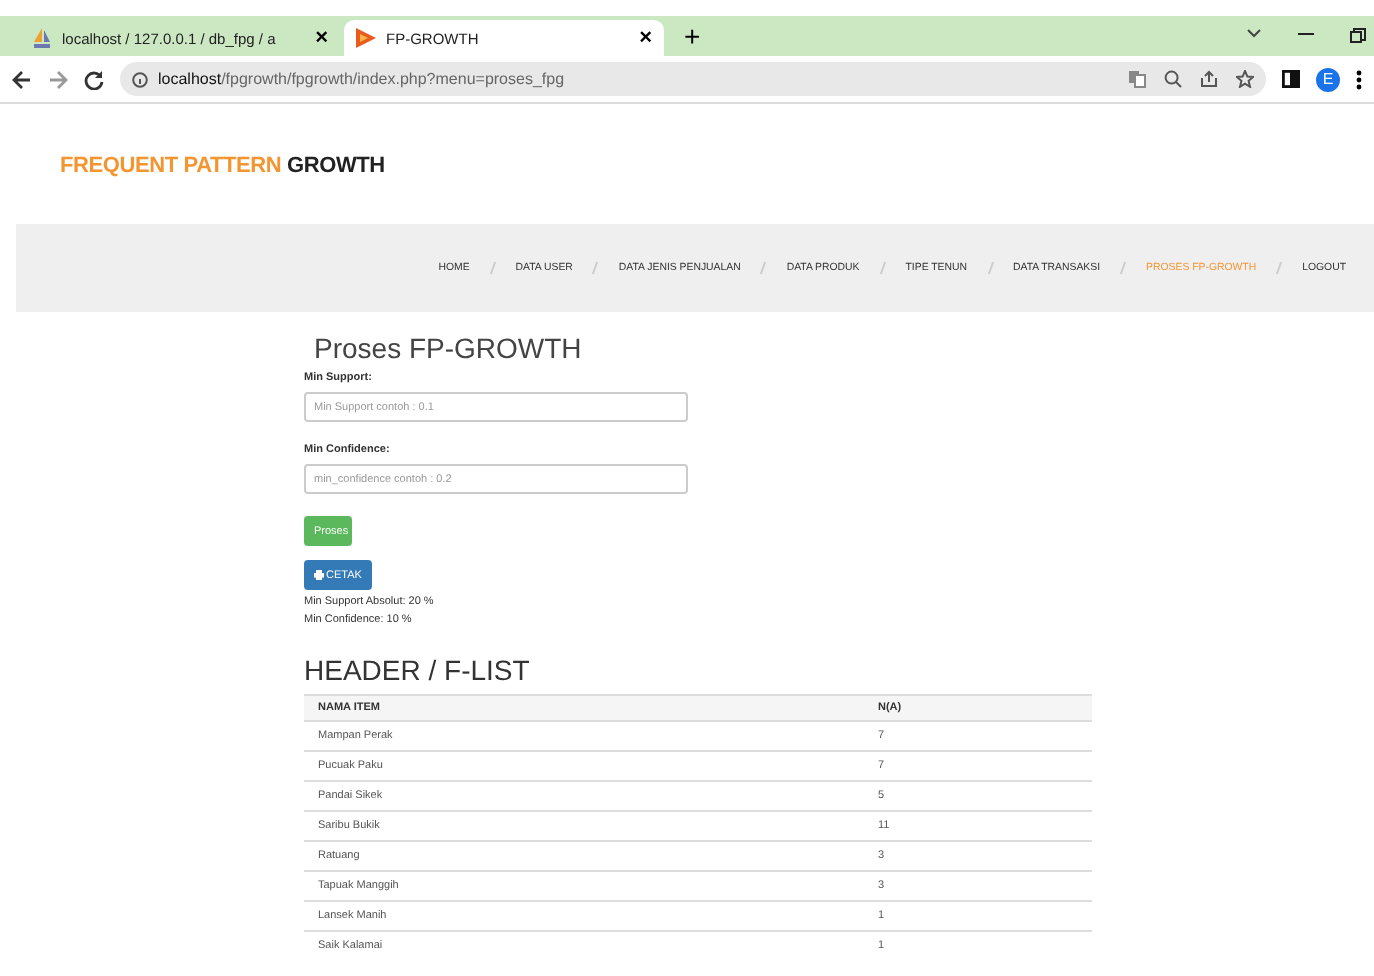 Image resolution: width=1374 pixels, height=976 pixels. What do you see at coordinates (693, 79) in the screenshot?
I see `address-bar: localhost/fpgrowth/fpgrowth/index.php?menu=proses_fpg` at bounding box center [693, 79].